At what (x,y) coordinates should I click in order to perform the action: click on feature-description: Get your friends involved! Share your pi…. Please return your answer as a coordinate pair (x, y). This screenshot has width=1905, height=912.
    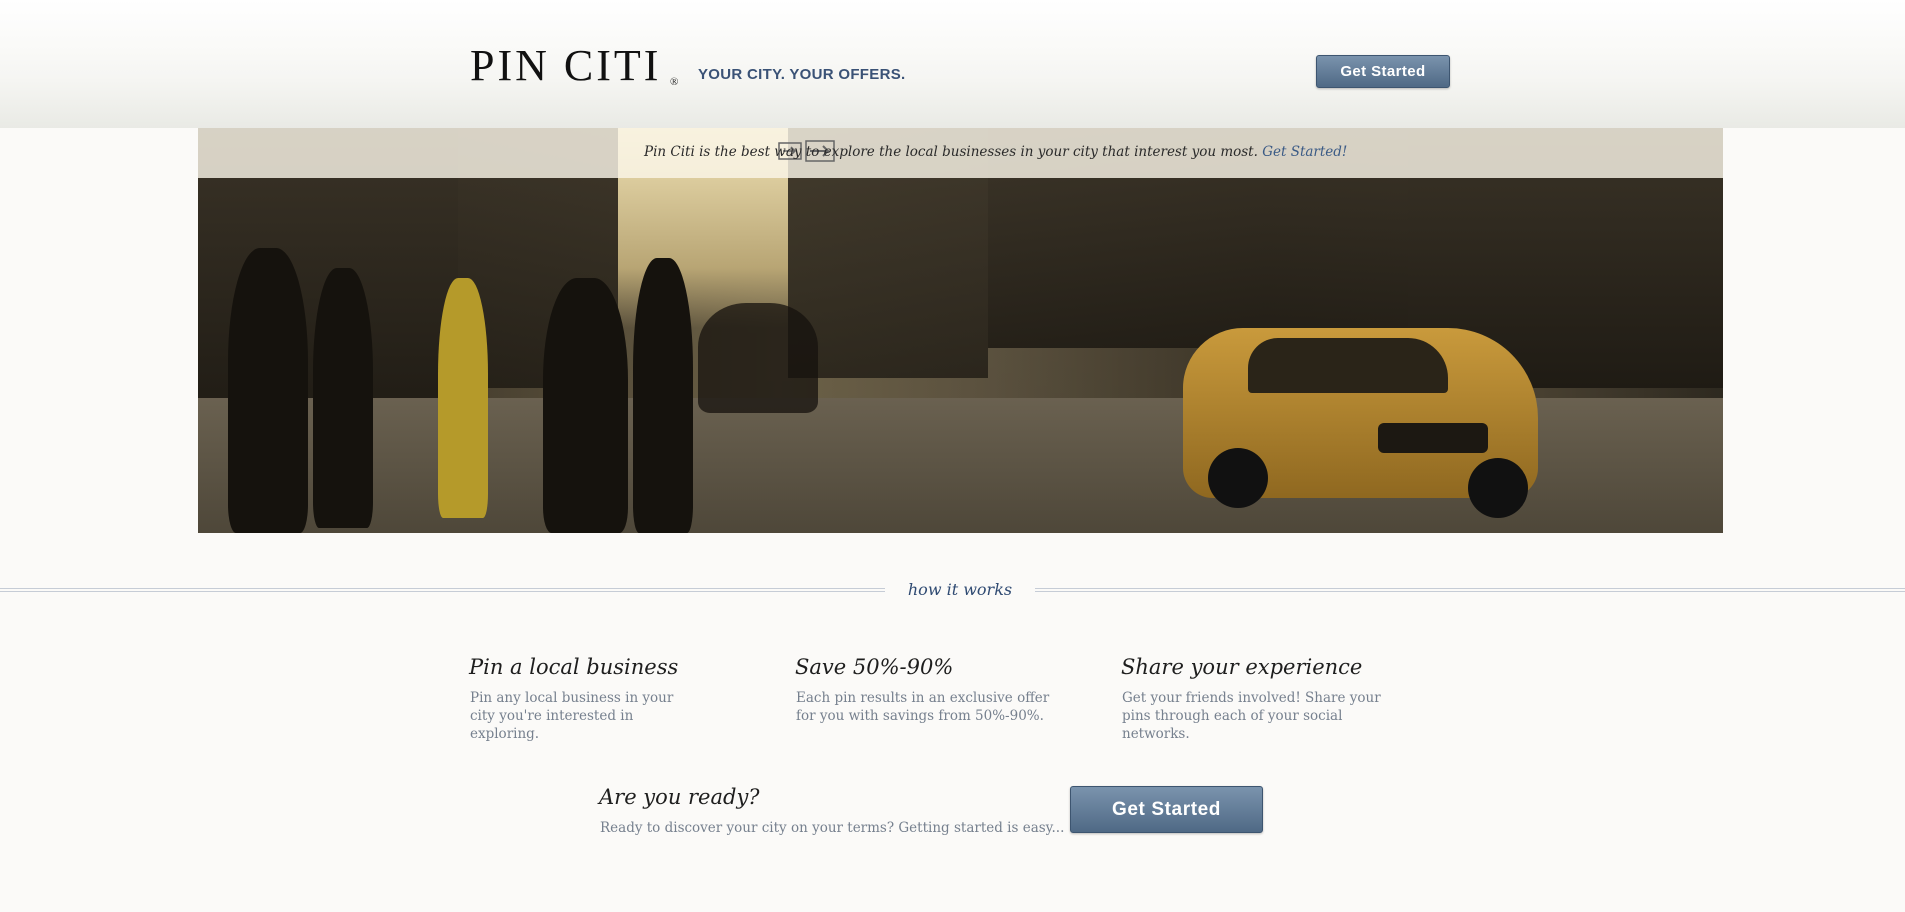
    Looking at the image, I should click on (1251, 716).